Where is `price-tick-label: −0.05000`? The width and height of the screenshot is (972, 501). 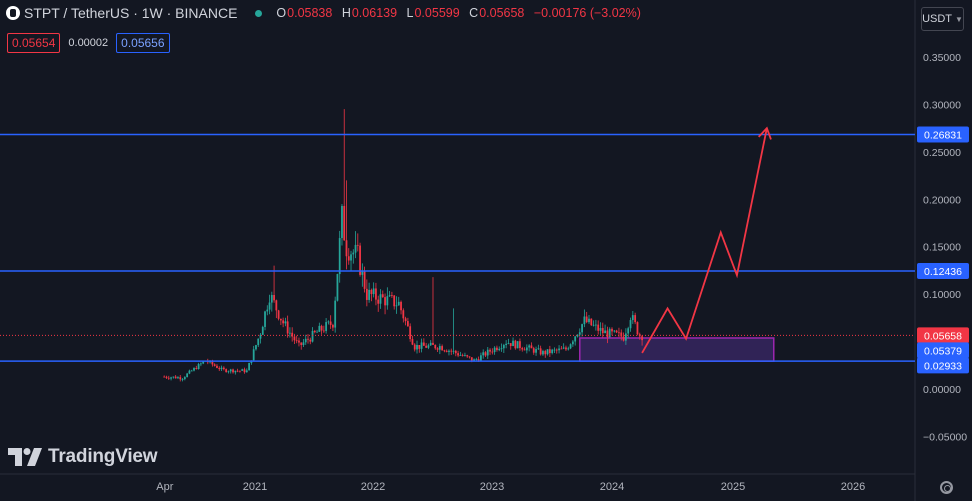 price-tick-label: −0.05000 is located at coordinates (945, 437).